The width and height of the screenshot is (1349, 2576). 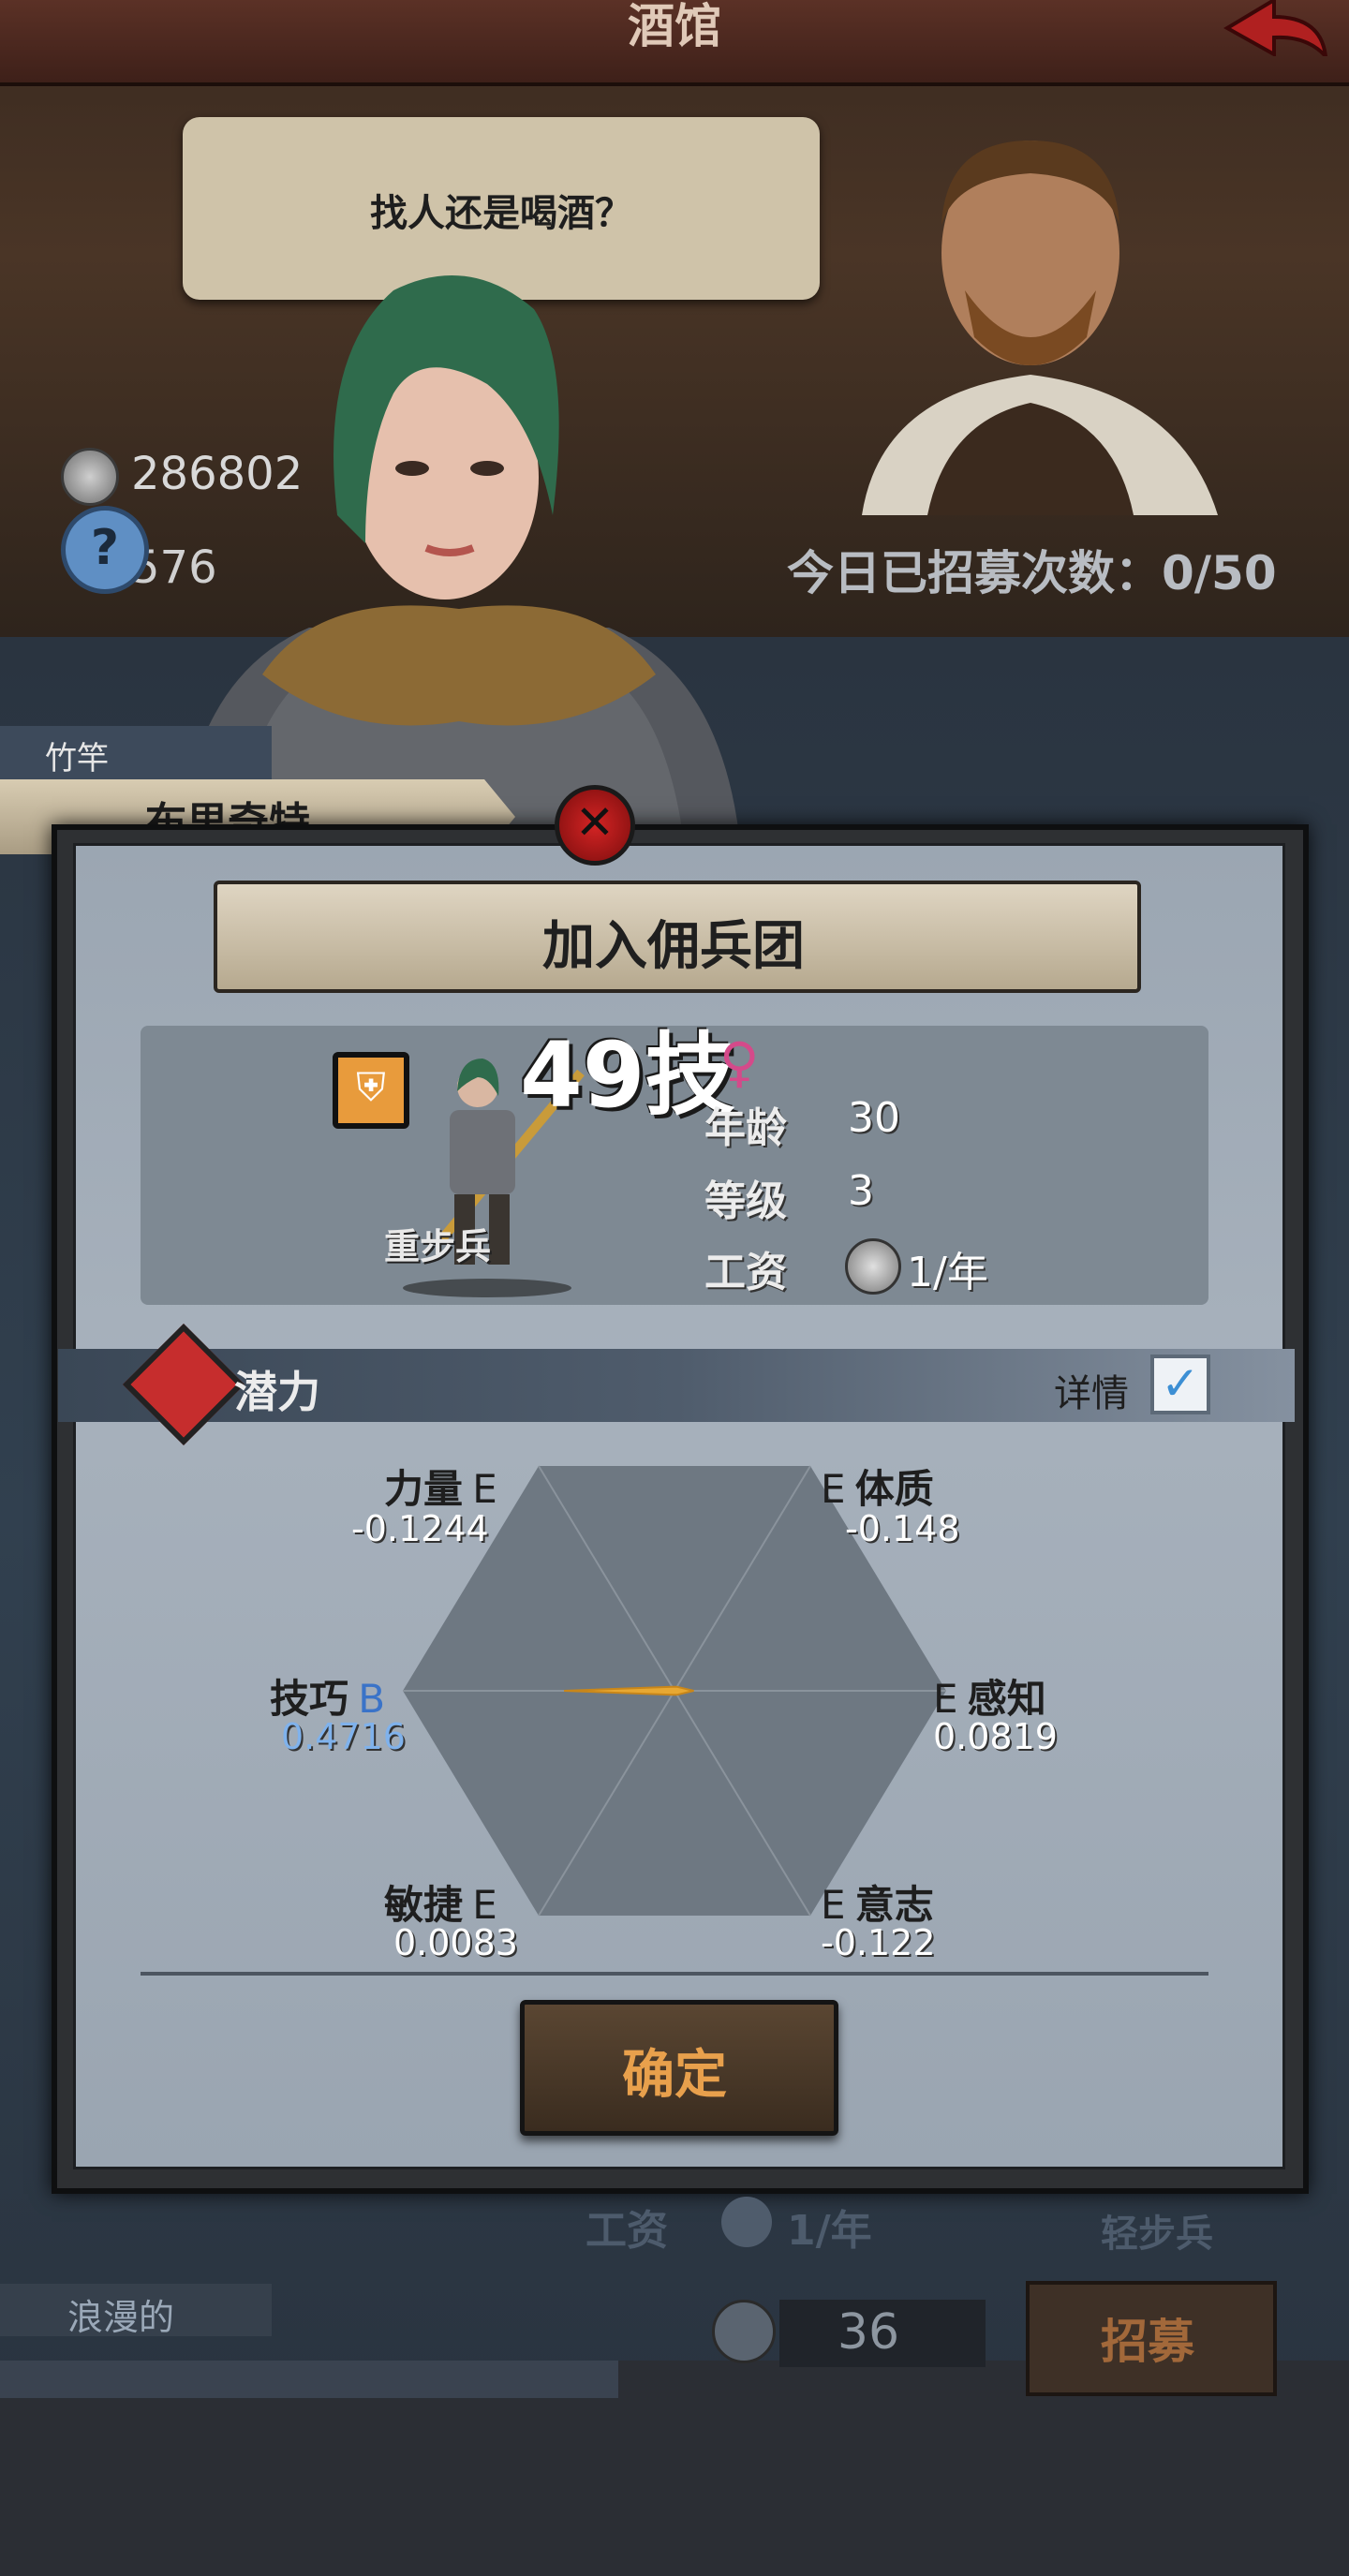 I want to click on attr-name: 技巧, so click(x=309, y=1699).